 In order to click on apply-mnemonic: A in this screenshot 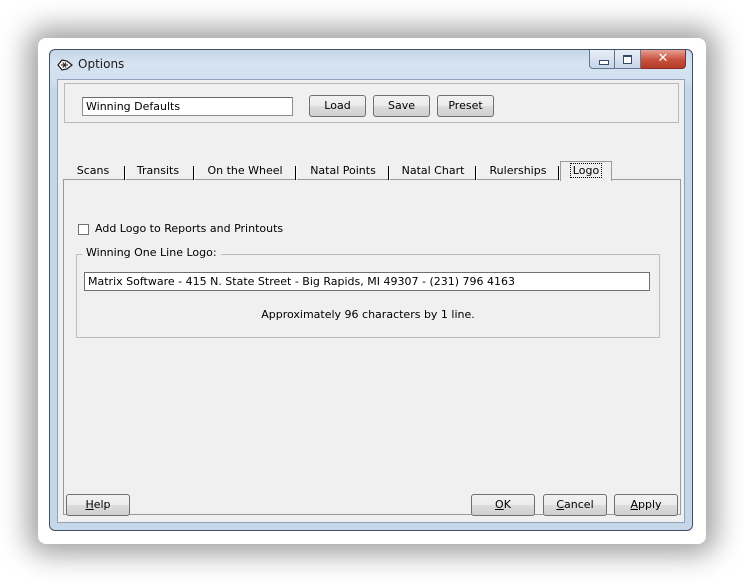, I will do `click(634, 504)`.